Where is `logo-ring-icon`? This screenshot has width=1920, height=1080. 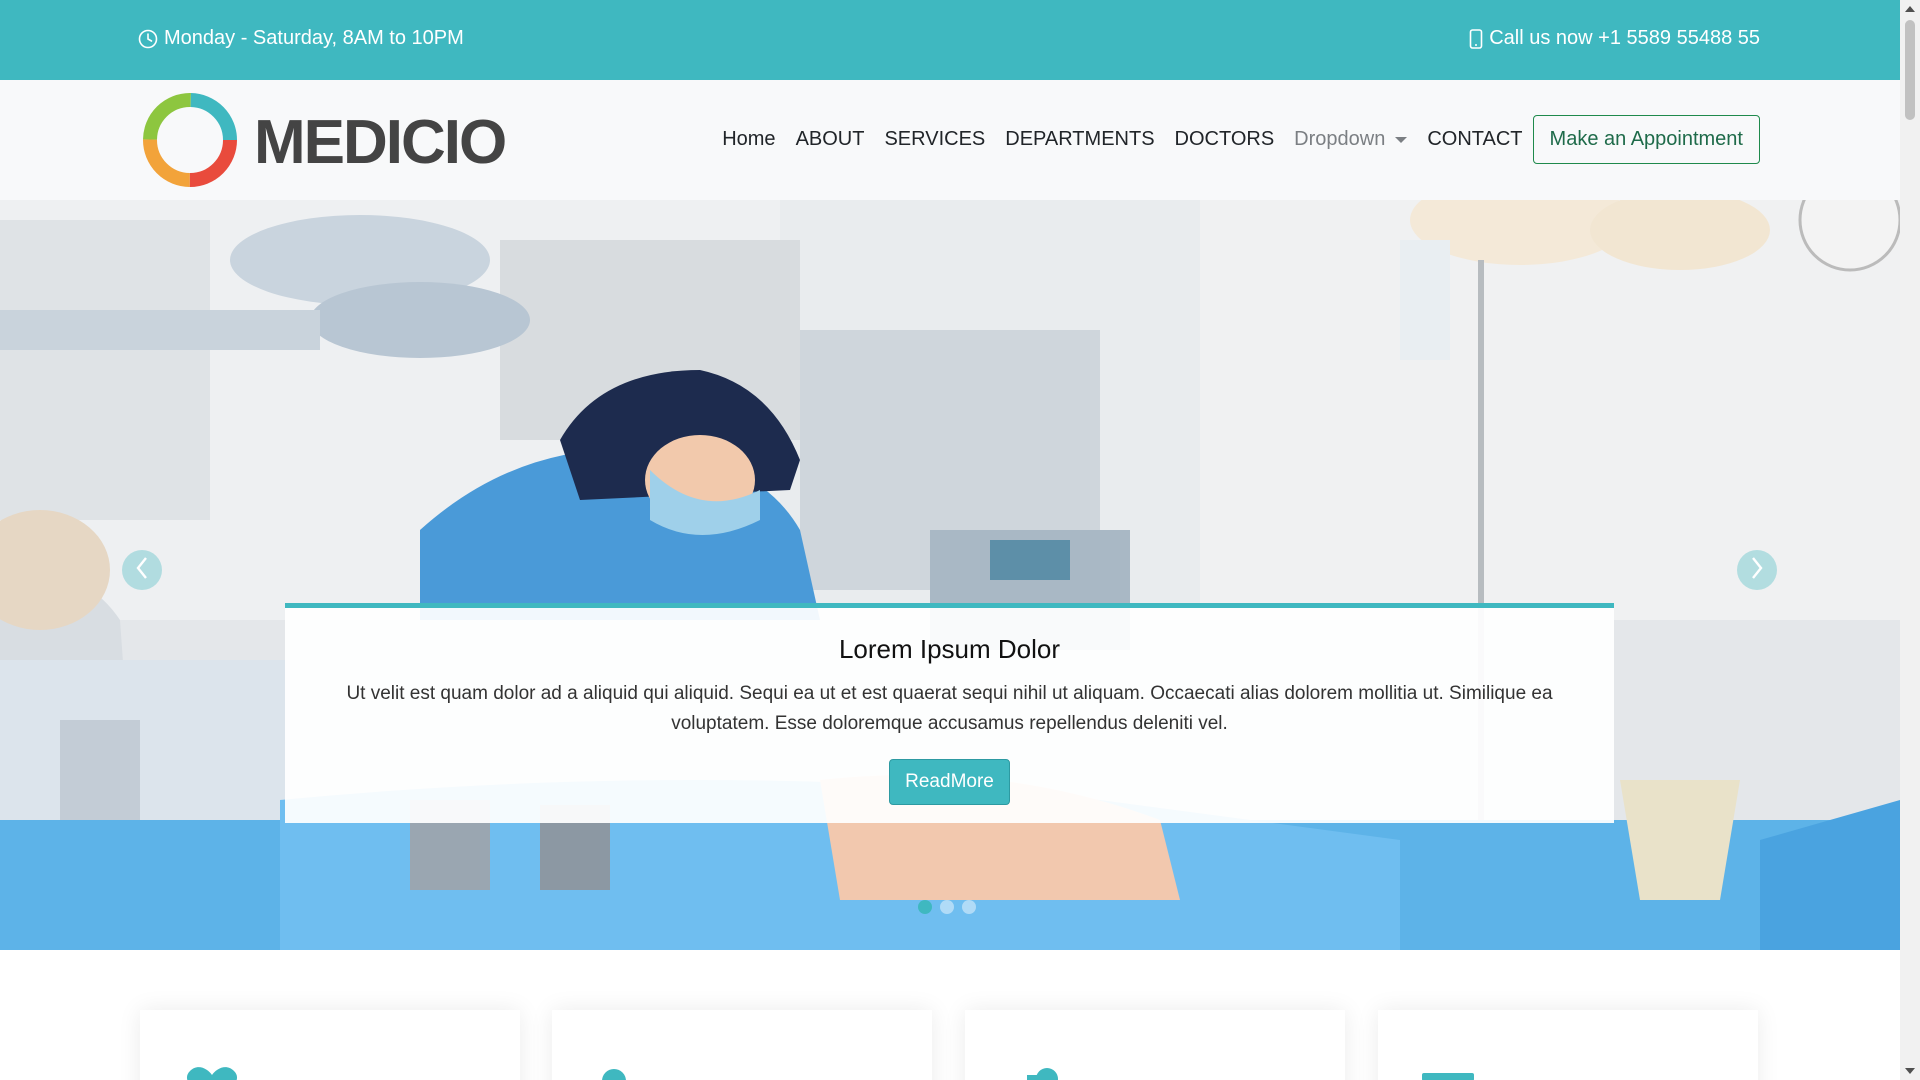
logo-ring-icon is located at coordinates (190, 142).